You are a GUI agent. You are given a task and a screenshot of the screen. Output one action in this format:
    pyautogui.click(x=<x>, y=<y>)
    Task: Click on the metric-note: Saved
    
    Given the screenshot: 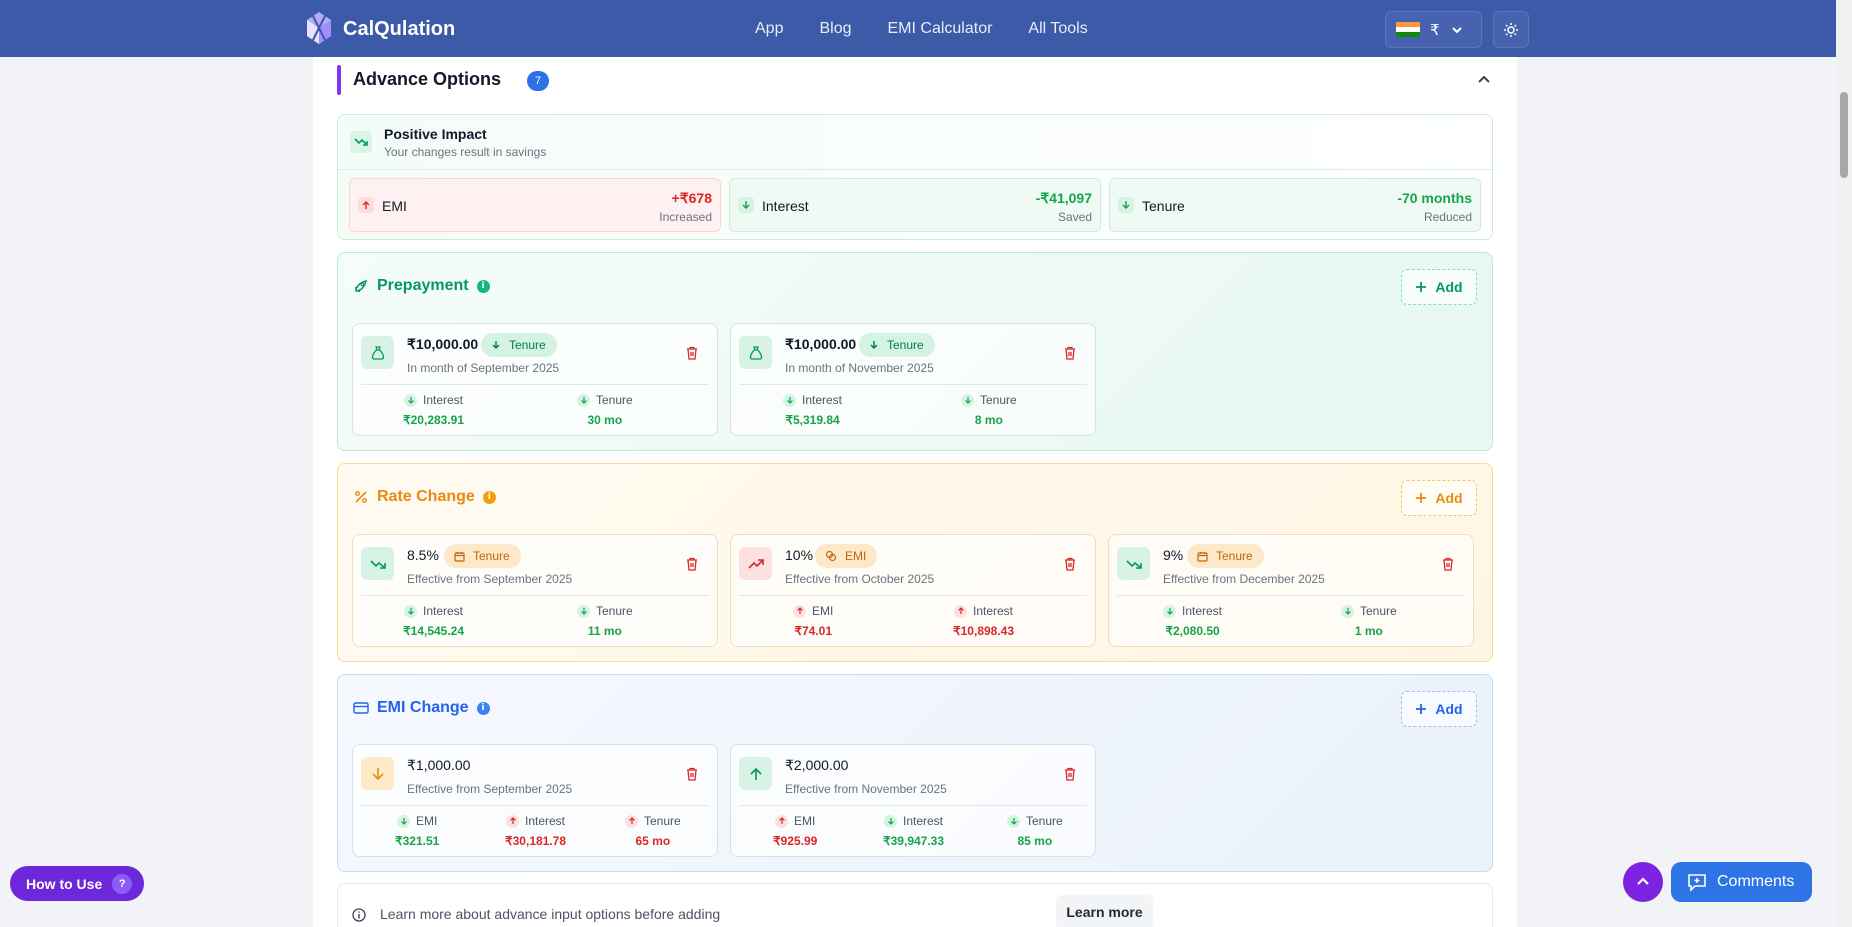 What is the action you would take?
    pyautogui.click(x=1074, y=217)
    